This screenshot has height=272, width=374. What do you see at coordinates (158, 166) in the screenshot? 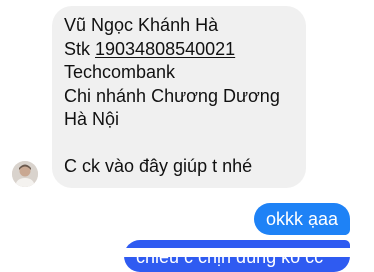
I see `message-line-request: C ck vào đây giúp t nhé` at bounding box center [158, 166].